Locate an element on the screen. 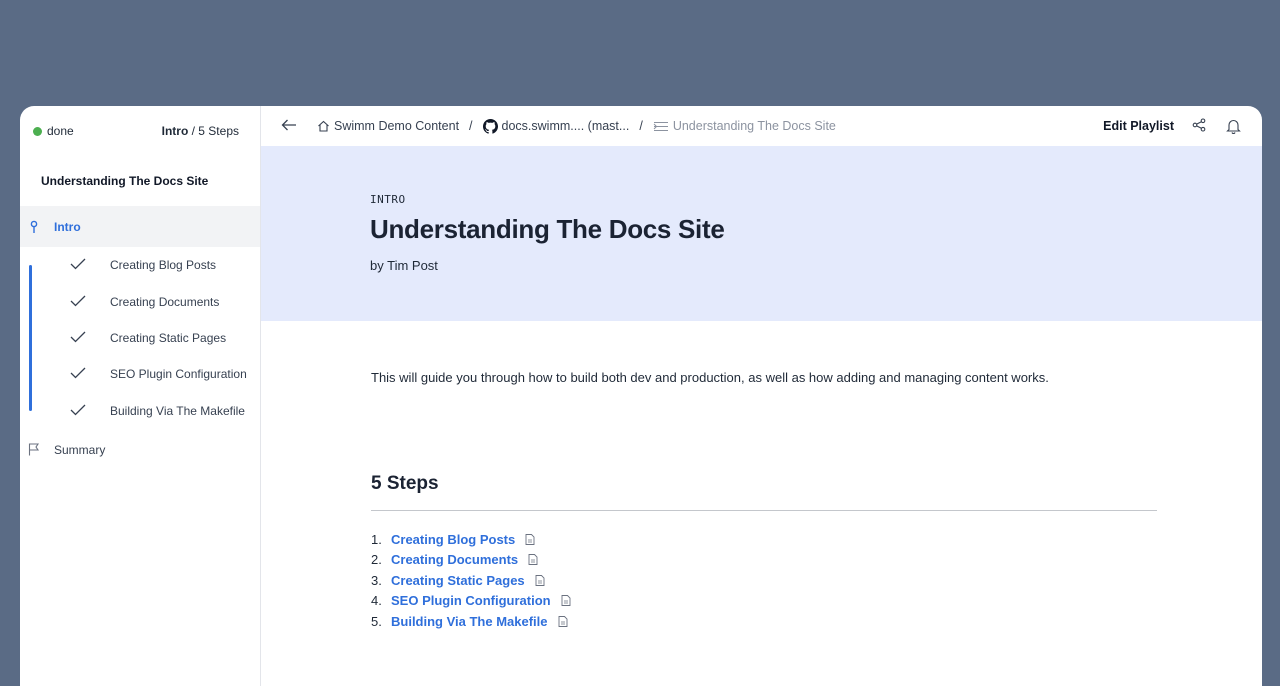 This screenshot has width=1280, height=686. step-link: SEO Plugin Configuration is located at coordinates (471, 600).